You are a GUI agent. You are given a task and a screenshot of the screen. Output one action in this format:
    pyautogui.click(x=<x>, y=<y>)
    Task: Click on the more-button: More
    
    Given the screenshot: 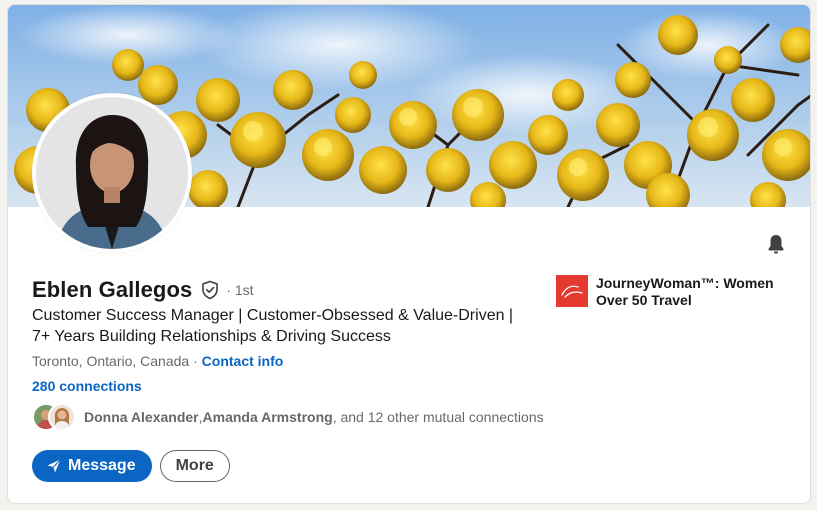 What is the action you would take?
    pyautogui.click(x=194, y=466)
    